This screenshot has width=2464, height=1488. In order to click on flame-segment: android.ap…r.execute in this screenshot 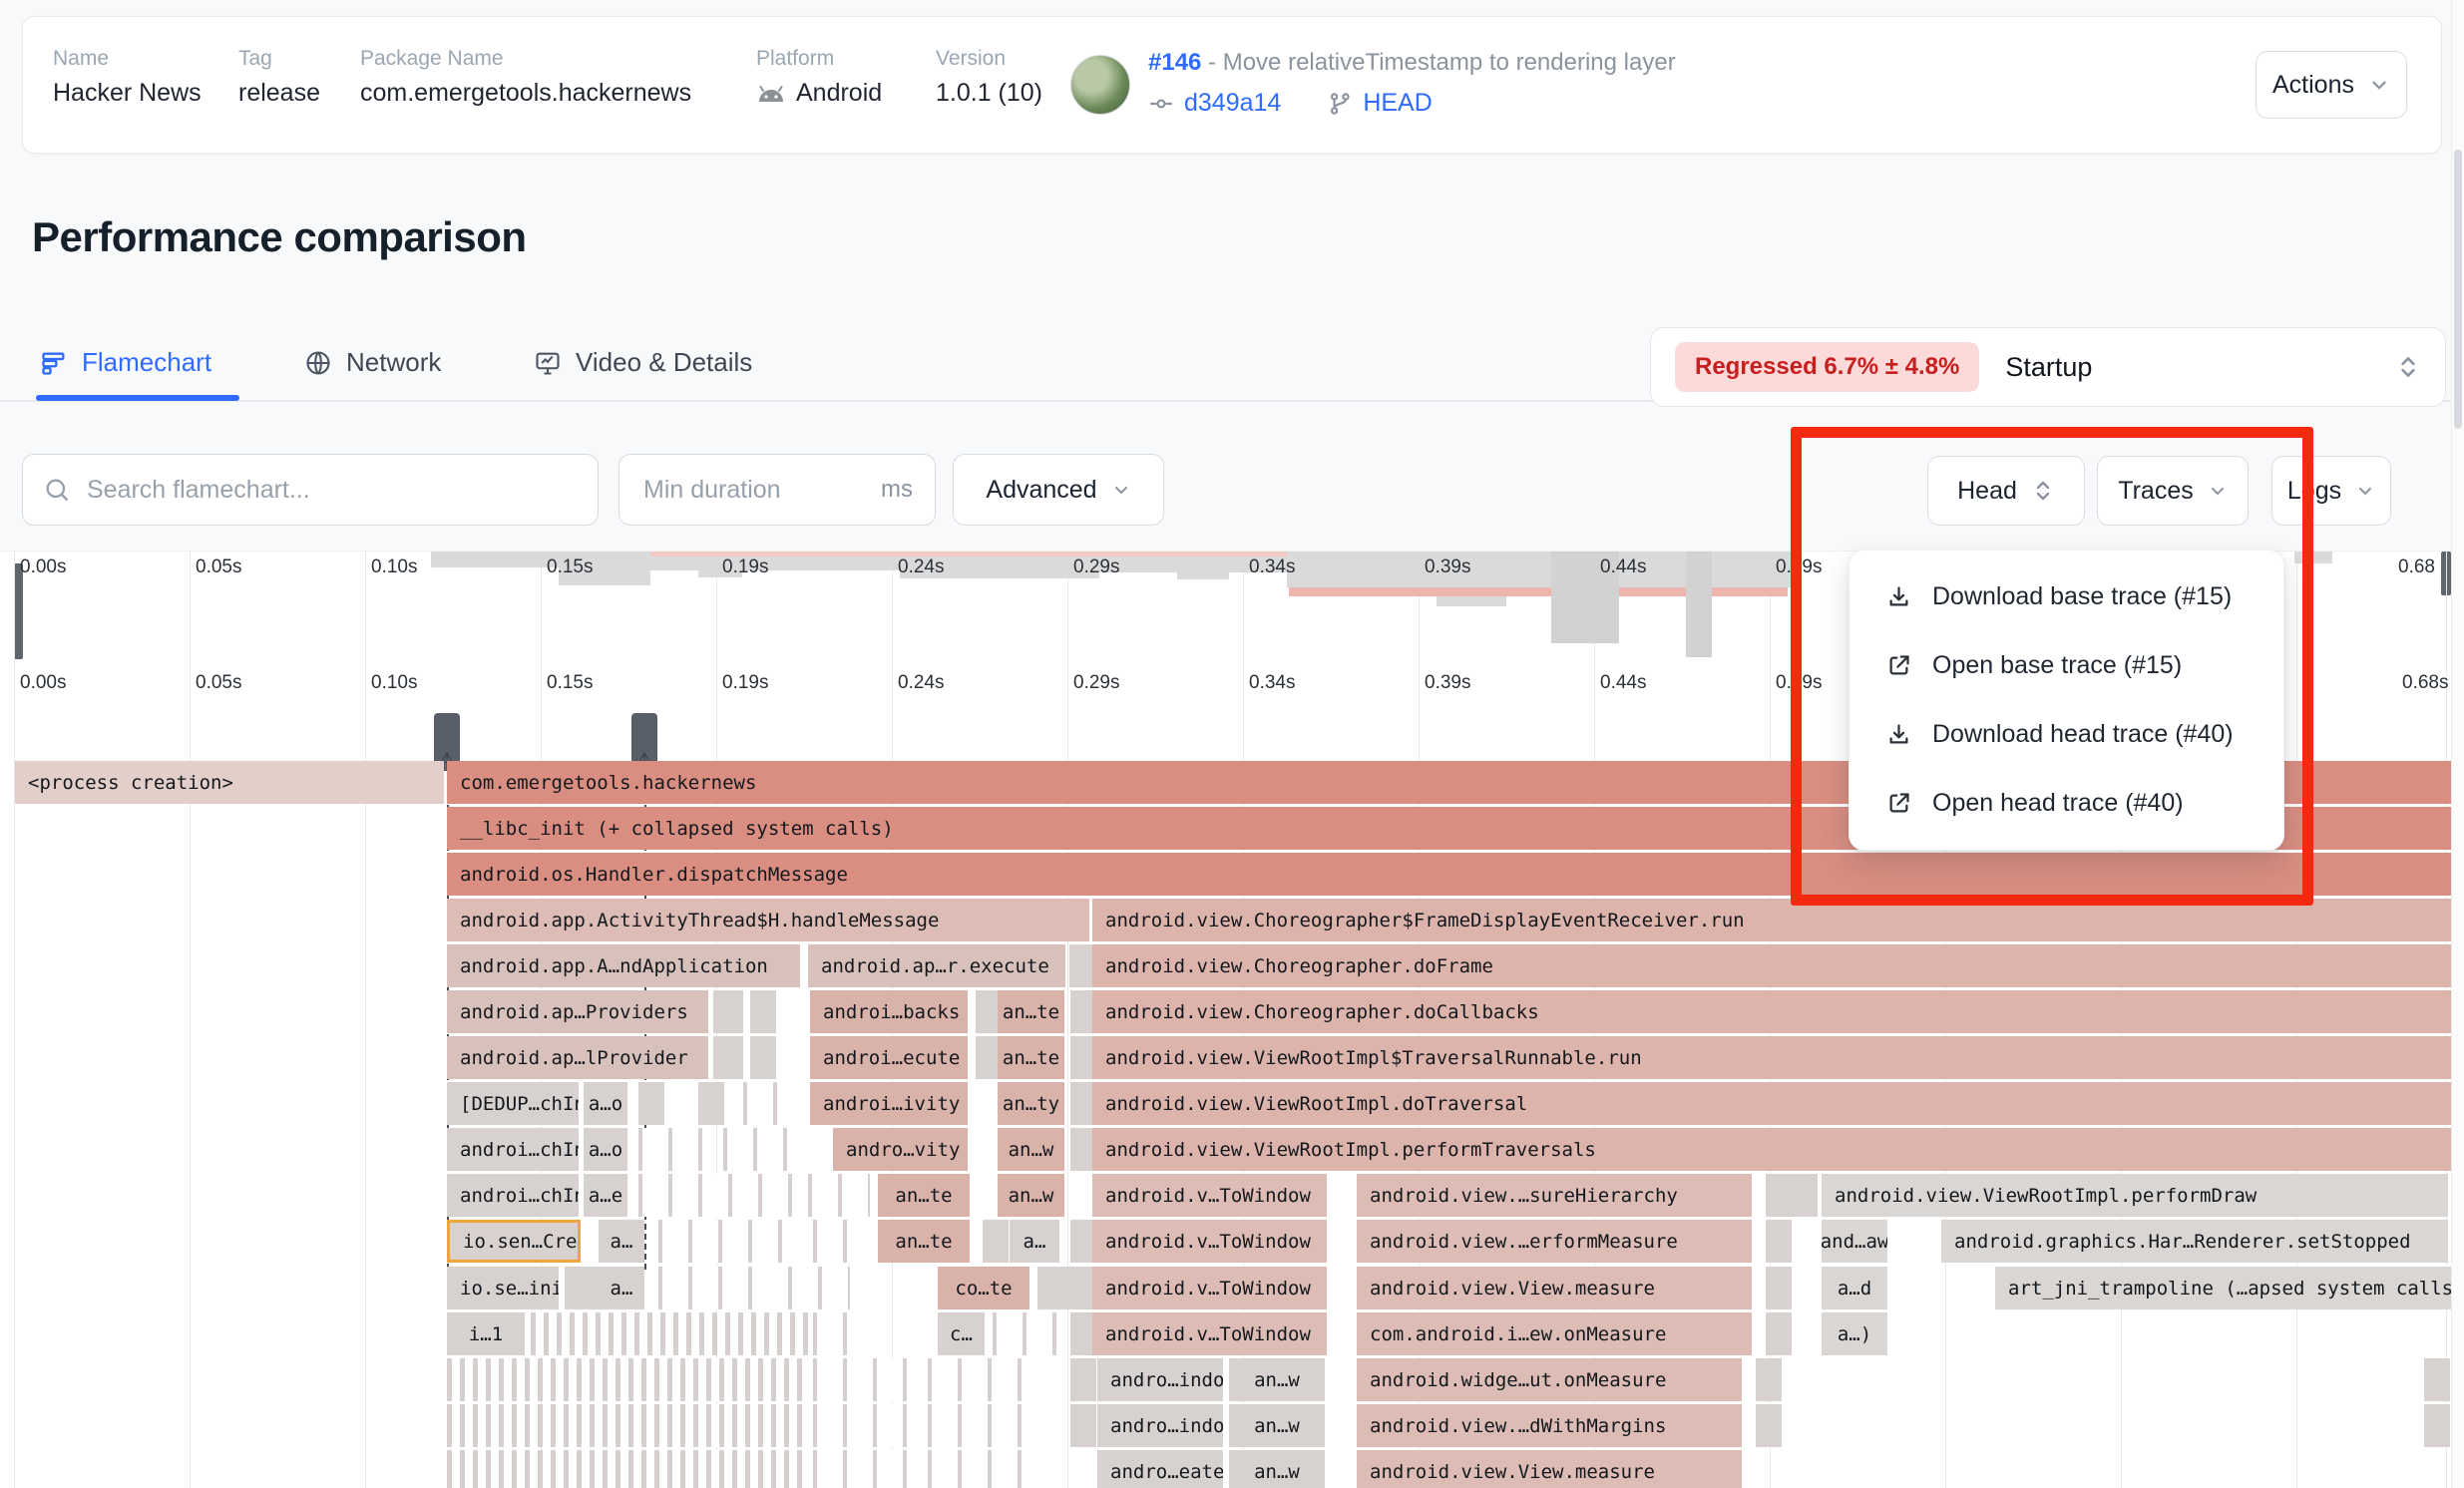, I will do `click(936, 965)`.